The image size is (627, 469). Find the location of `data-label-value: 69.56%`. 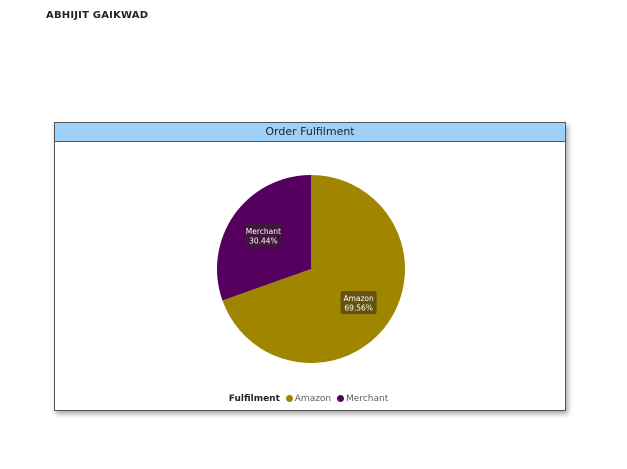

data-label-value: 69.56% is located at coordinates (358, 308).